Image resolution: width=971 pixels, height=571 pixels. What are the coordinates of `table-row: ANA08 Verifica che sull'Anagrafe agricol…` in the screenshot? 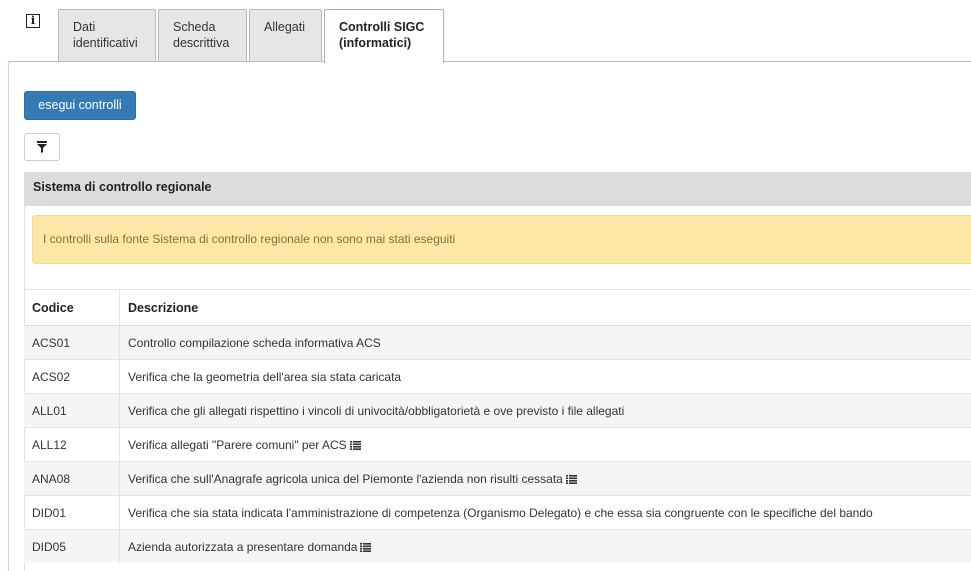 It's located at (497, 478).